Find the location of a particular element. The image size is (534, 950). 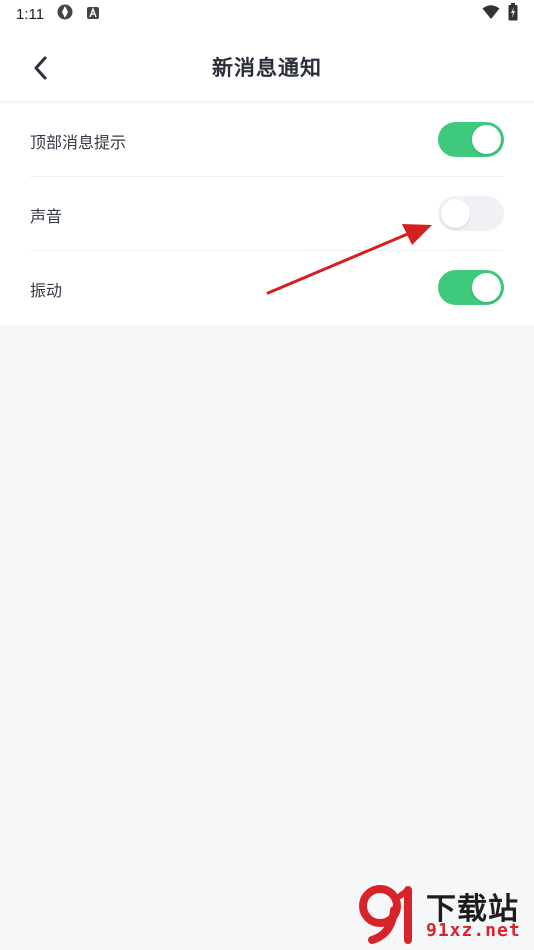

setting-label: 声音 is located at coordinates (46, 216).